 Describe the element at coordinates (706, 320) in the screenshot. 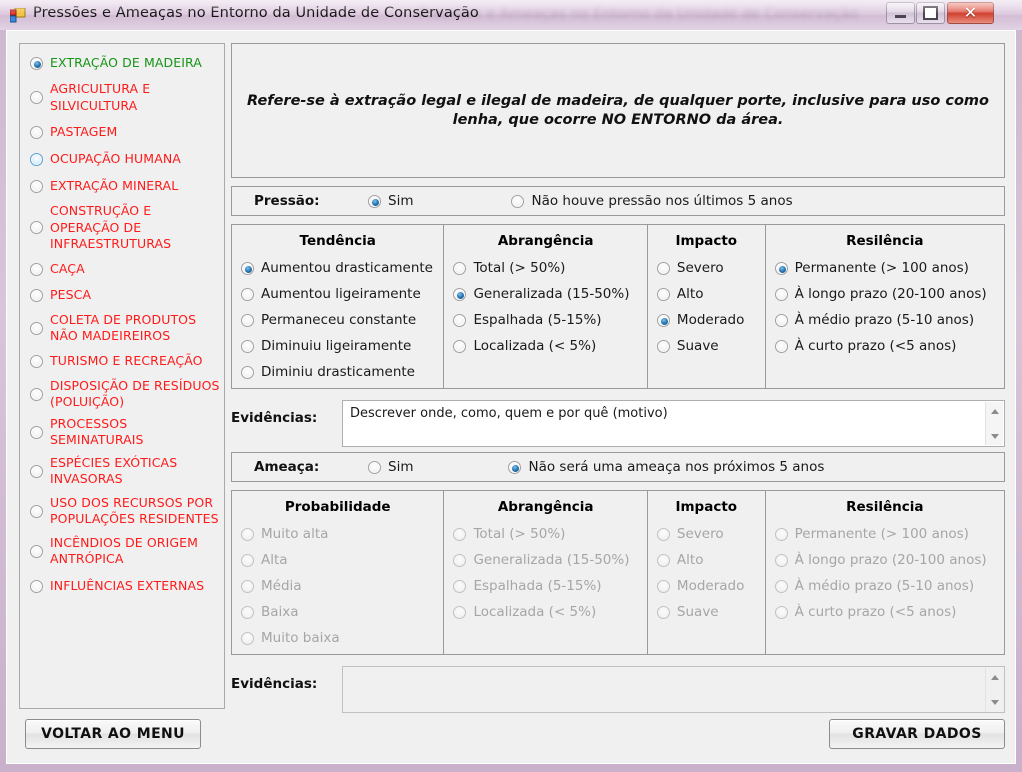

I see `pressure-impacto-option-2: Moderado` at that location.